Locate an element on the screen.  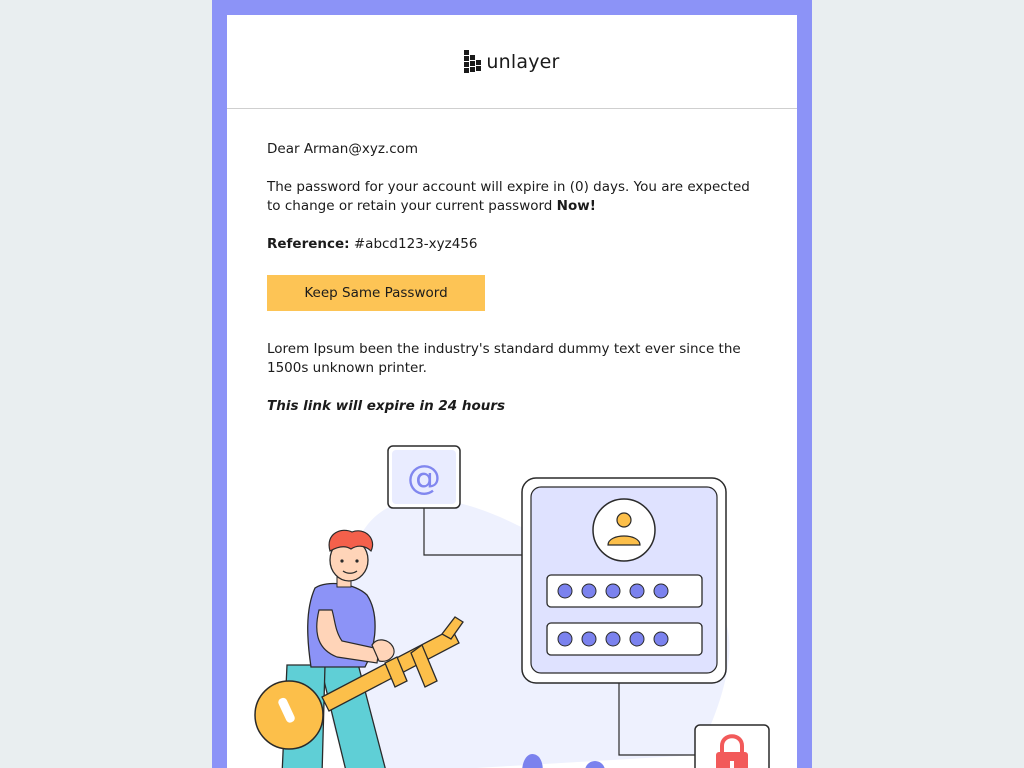
reference-line: Reference: #abcd123-xyz456 is located at coordinates (512, 244).